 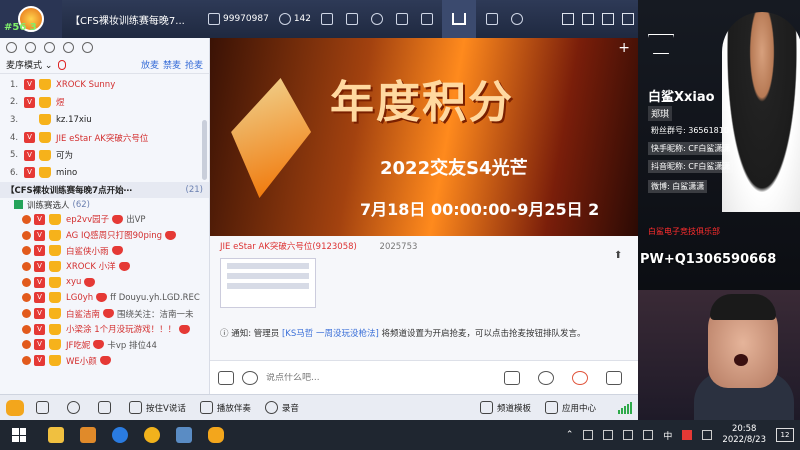 I want to click on more-icon, so click(x=87, y=47).